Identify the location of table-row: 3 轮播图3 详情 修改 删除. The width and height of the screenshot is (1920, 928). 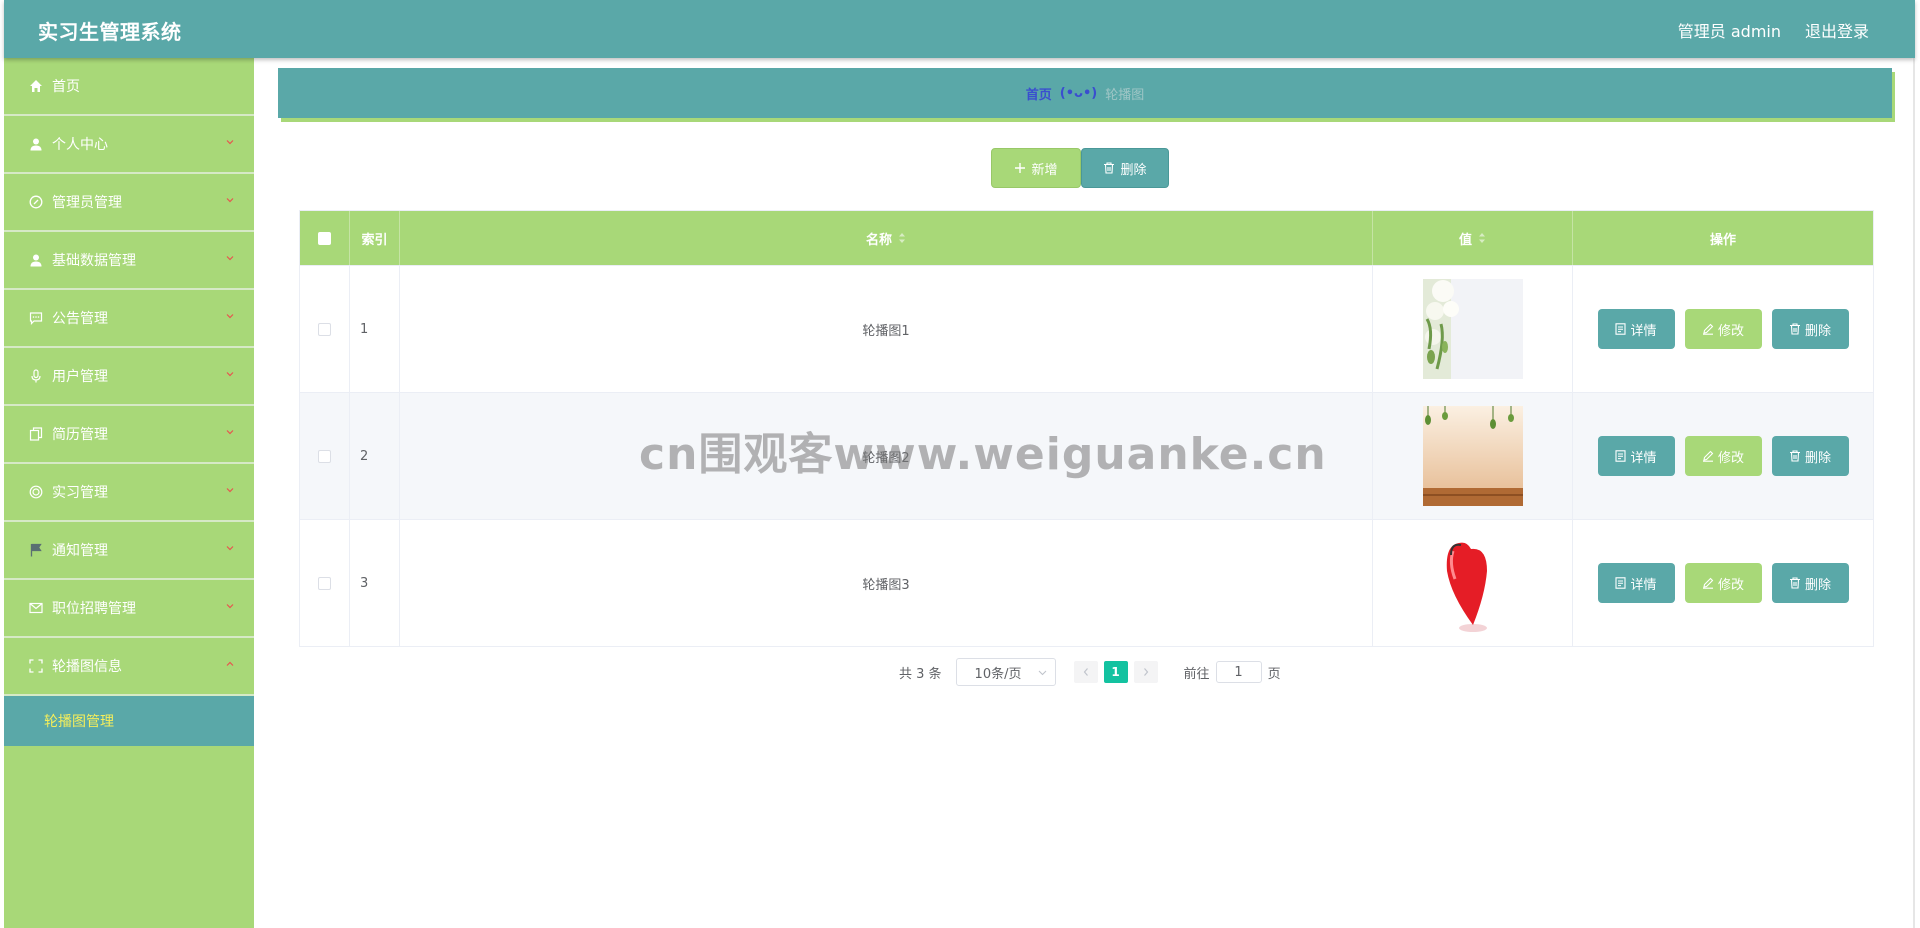
(1086, 582).